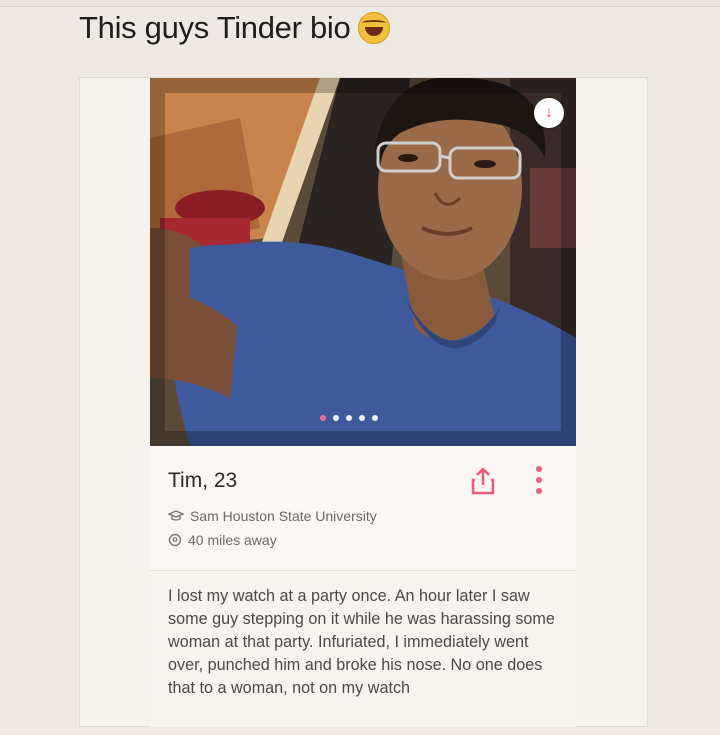  Describe the element at coordinates (360, 3) in the screenshot. I see `top-border` at that location.